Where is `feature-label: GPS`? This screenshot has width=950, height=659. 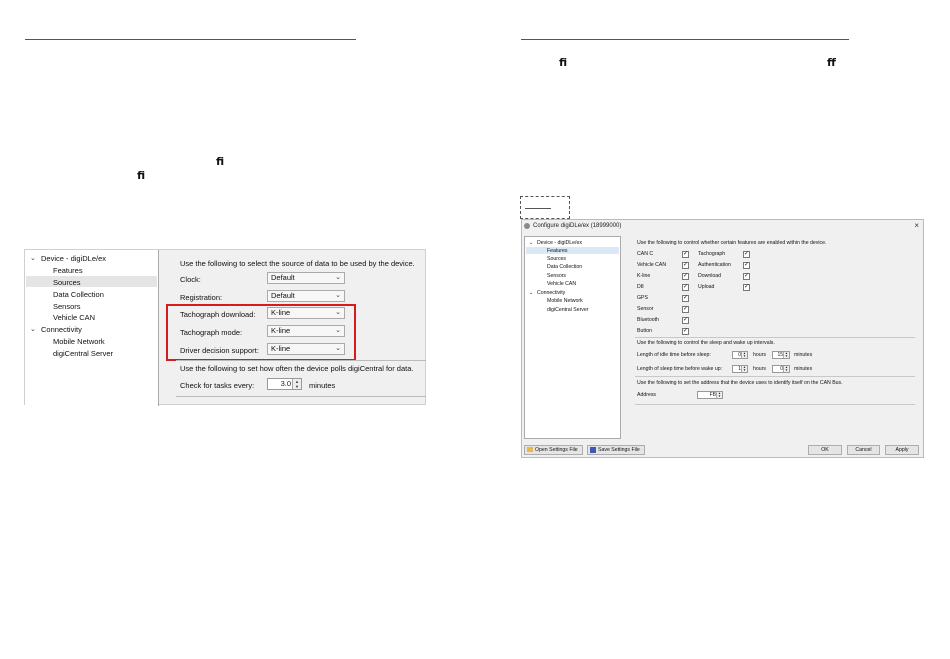 feature-label: GPS is located at coordinates (642, 298).